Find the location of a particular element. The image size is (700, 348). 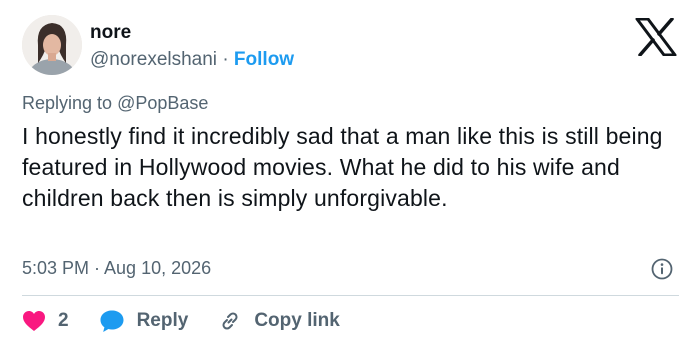

heart-icon is located at coordinates (34, 321).